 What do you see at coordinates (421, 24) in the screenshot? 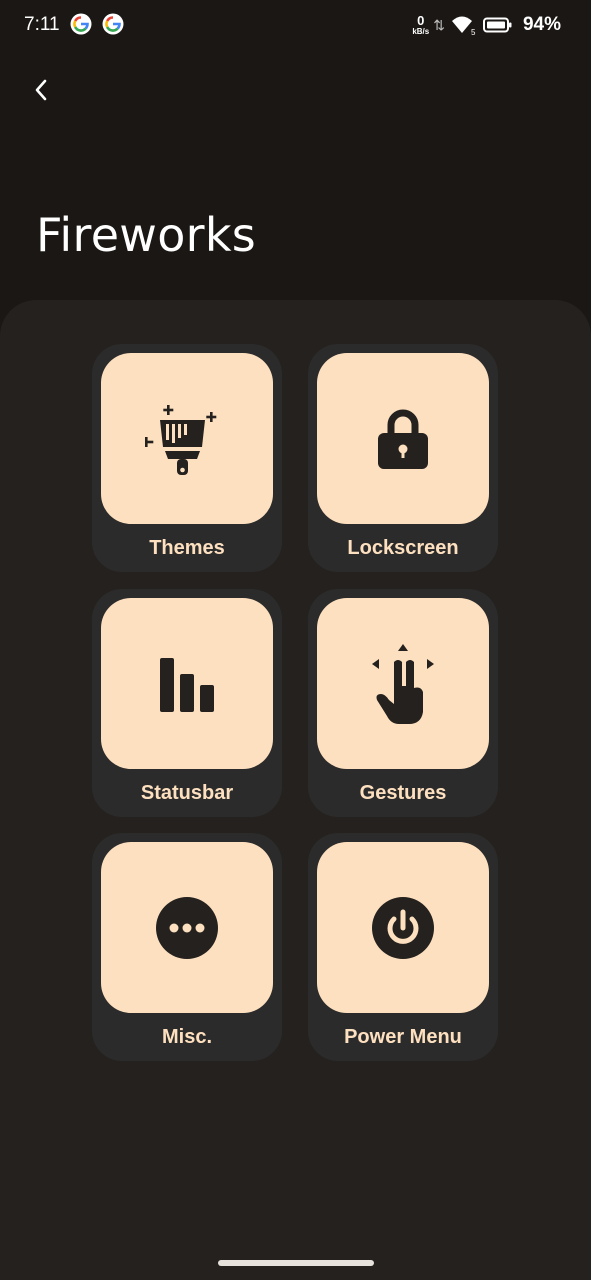
I see `network-speed: 0 kB/s` at bounding box center [421, 24].